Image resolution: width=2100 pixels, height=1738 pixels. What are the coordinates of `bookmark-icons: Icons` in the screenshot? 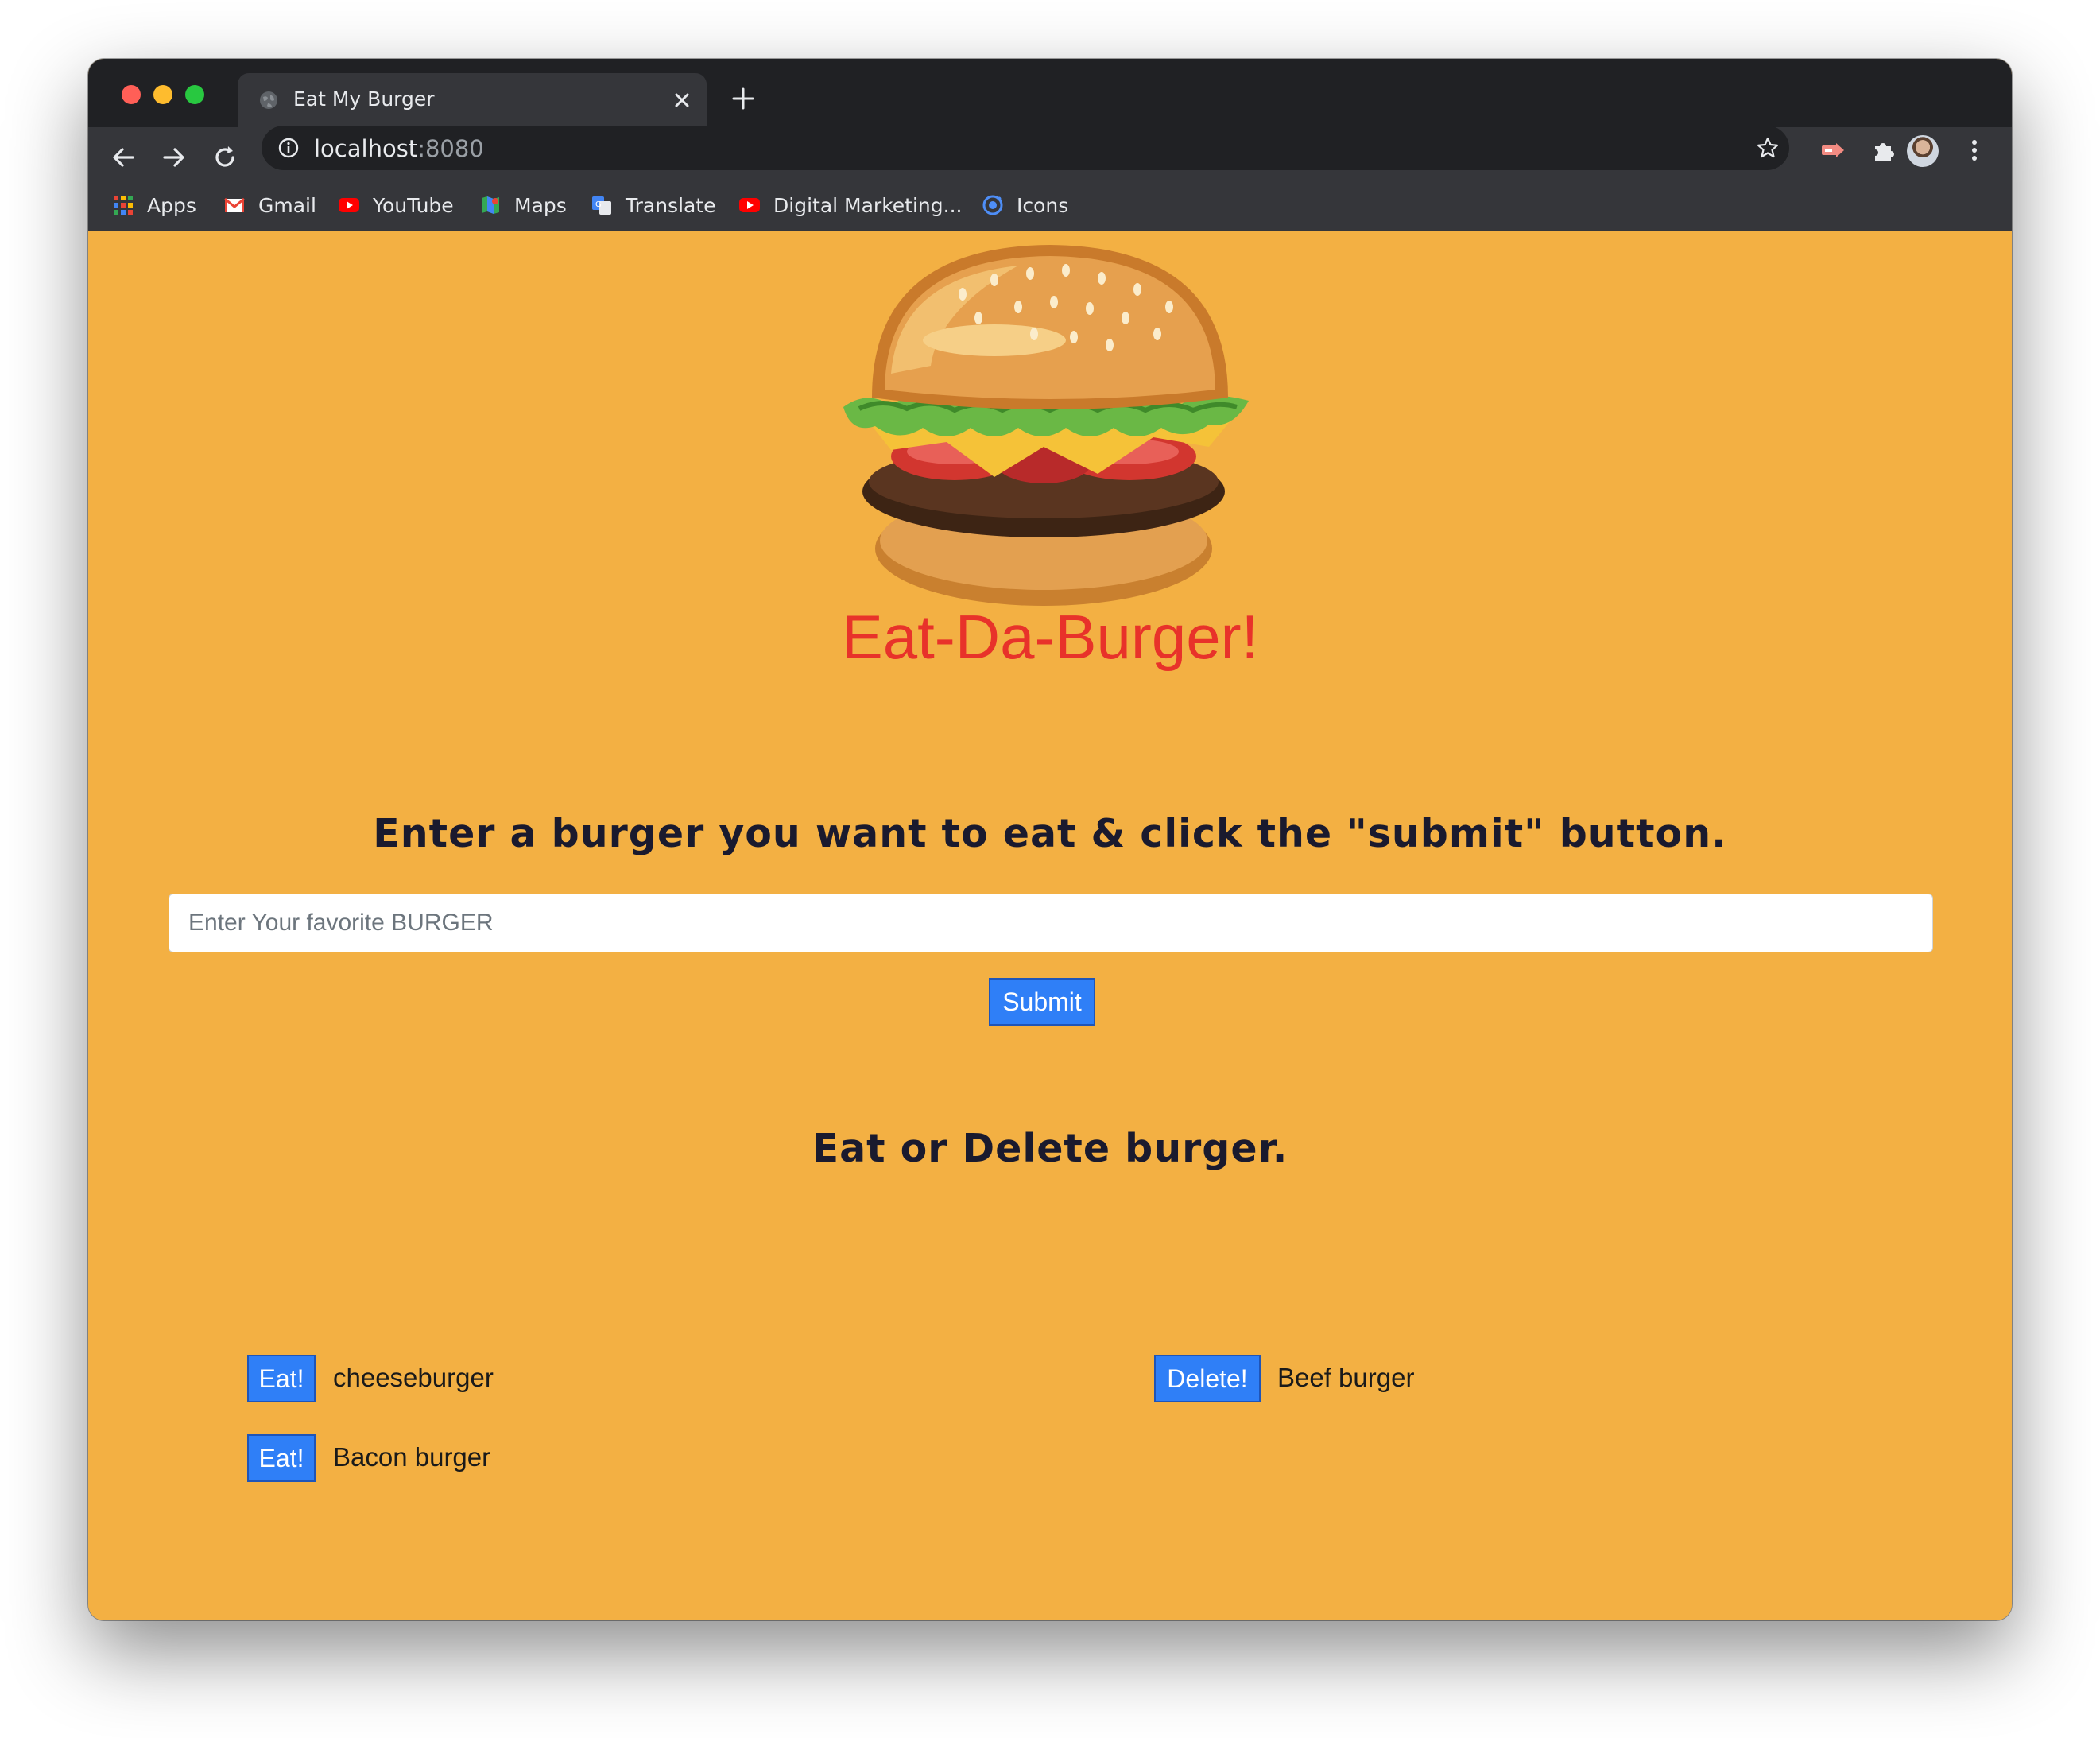 It's located at (1025, 205).